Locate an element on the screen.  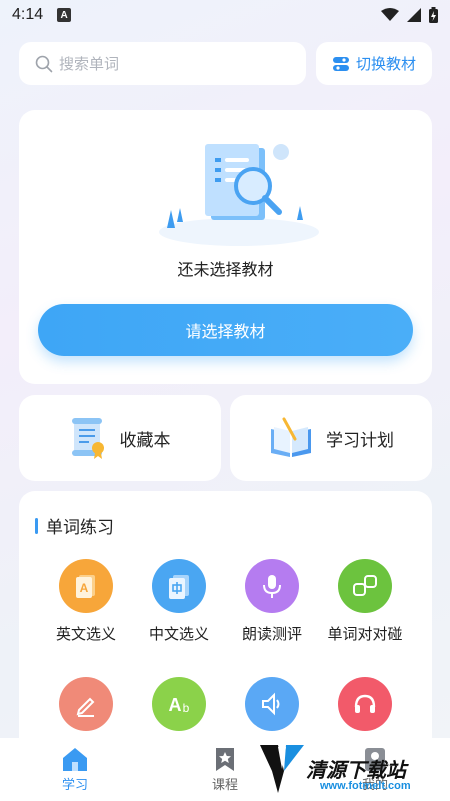
practice-dictation is located at coordinates (365, 704).